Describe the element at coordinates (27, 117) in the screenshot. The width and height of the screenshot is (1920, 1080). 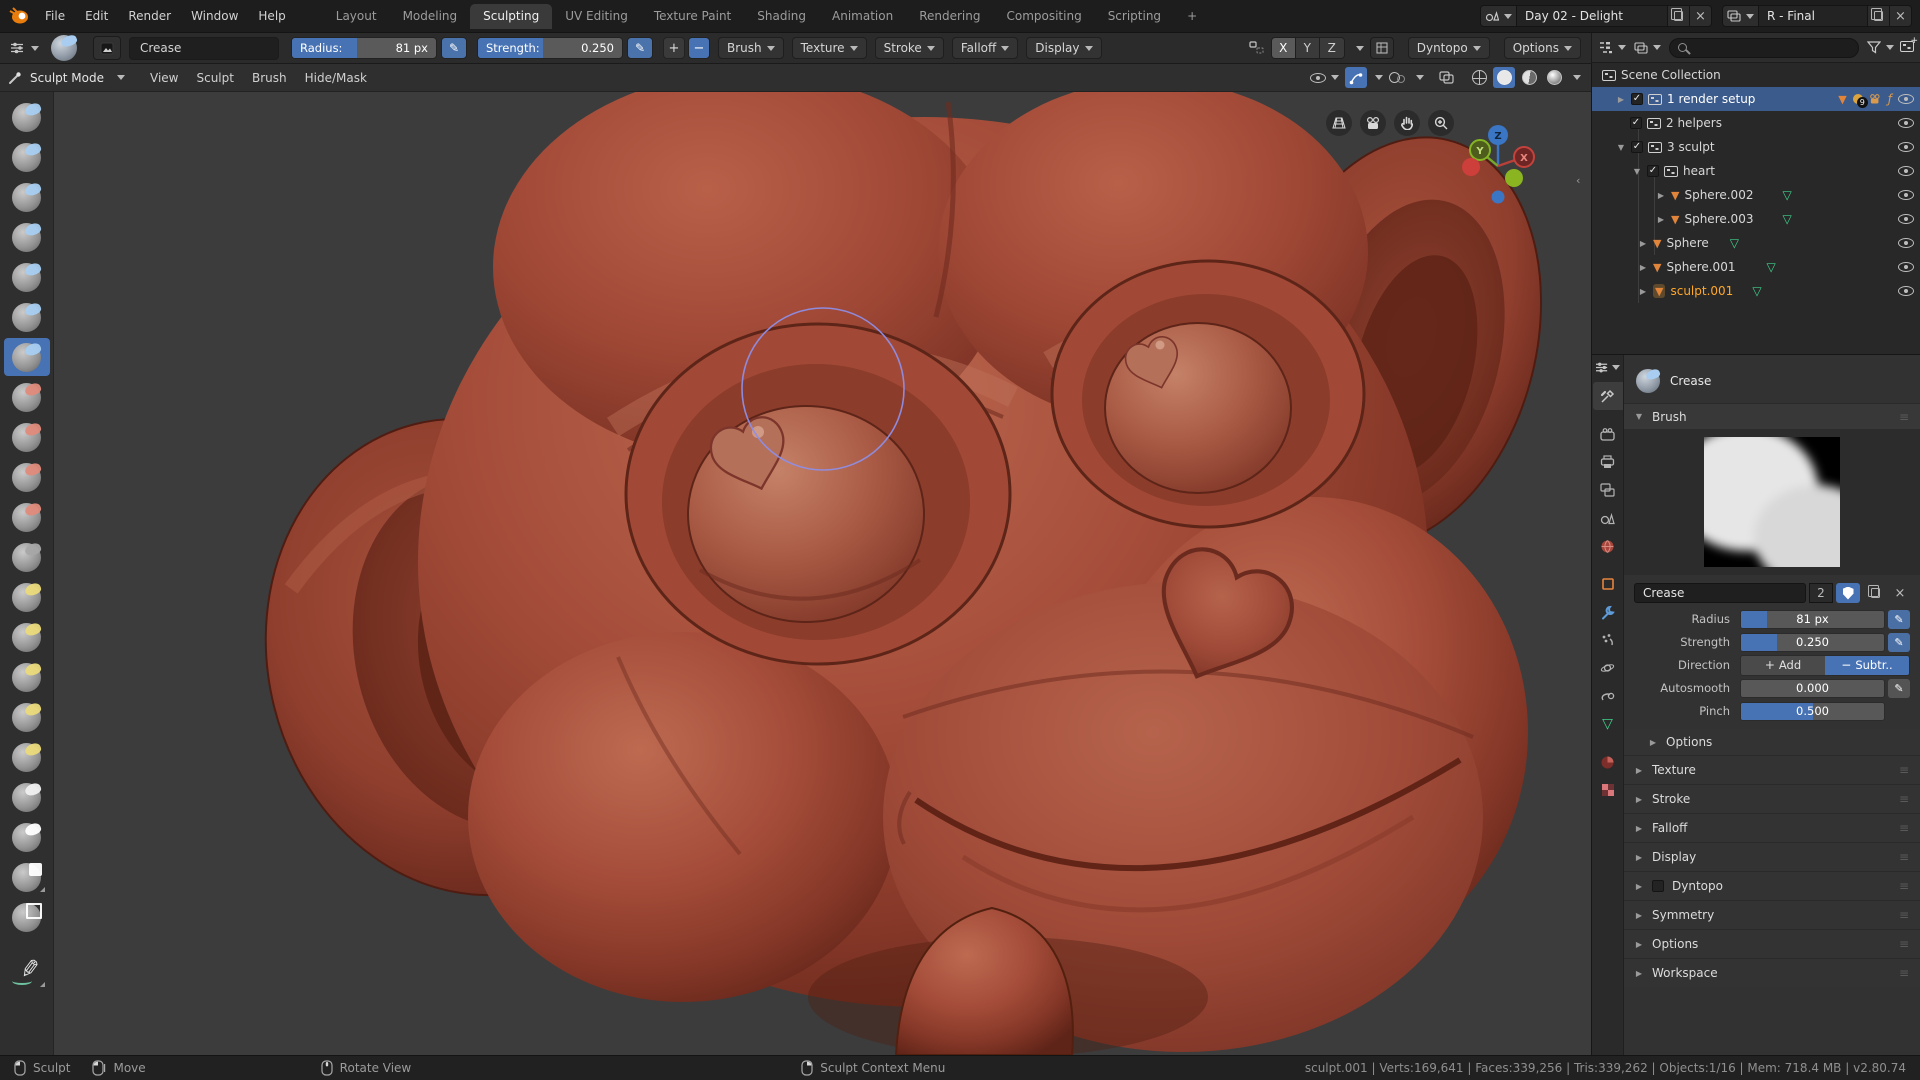
I see `draw` at that location.